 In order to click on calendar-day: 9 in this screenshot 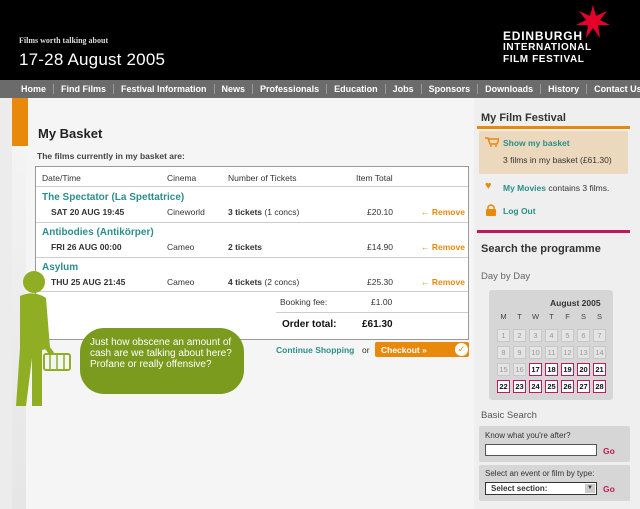, I will do `click(519, 352)`.